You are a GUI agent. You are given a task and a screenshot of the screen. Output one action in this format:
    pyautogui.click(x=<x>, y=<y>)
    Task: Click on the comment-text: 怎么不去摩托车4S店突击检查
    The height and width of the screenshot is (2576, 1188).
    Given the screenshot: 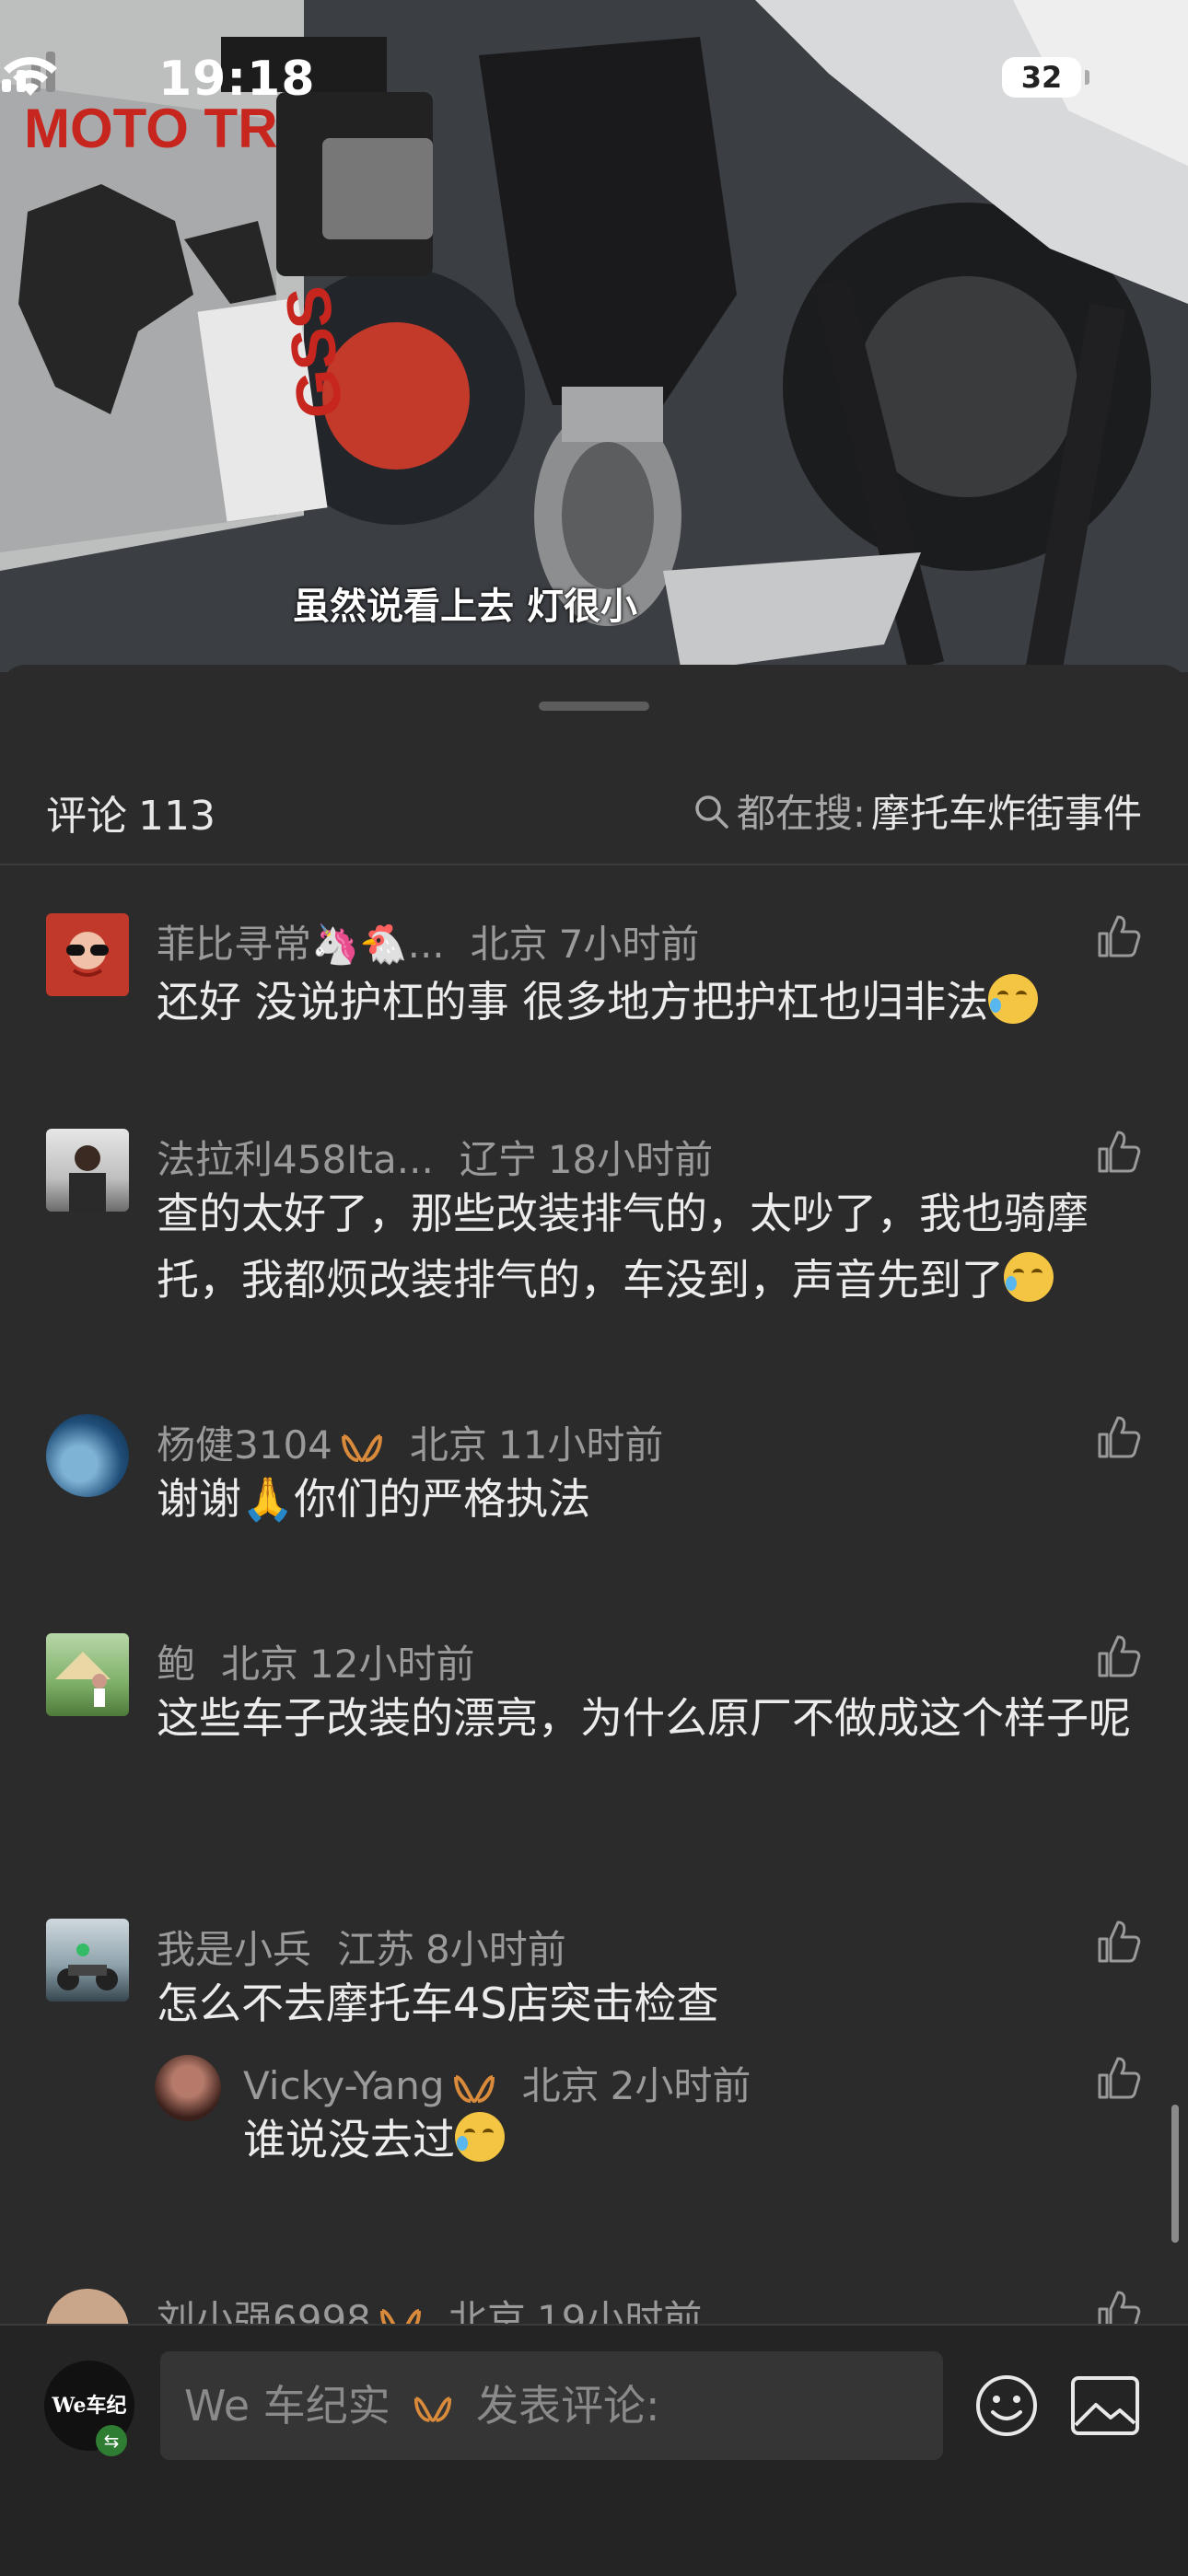 What is the action you would take?
    pyautogui.click(x=438, y=2003)
    